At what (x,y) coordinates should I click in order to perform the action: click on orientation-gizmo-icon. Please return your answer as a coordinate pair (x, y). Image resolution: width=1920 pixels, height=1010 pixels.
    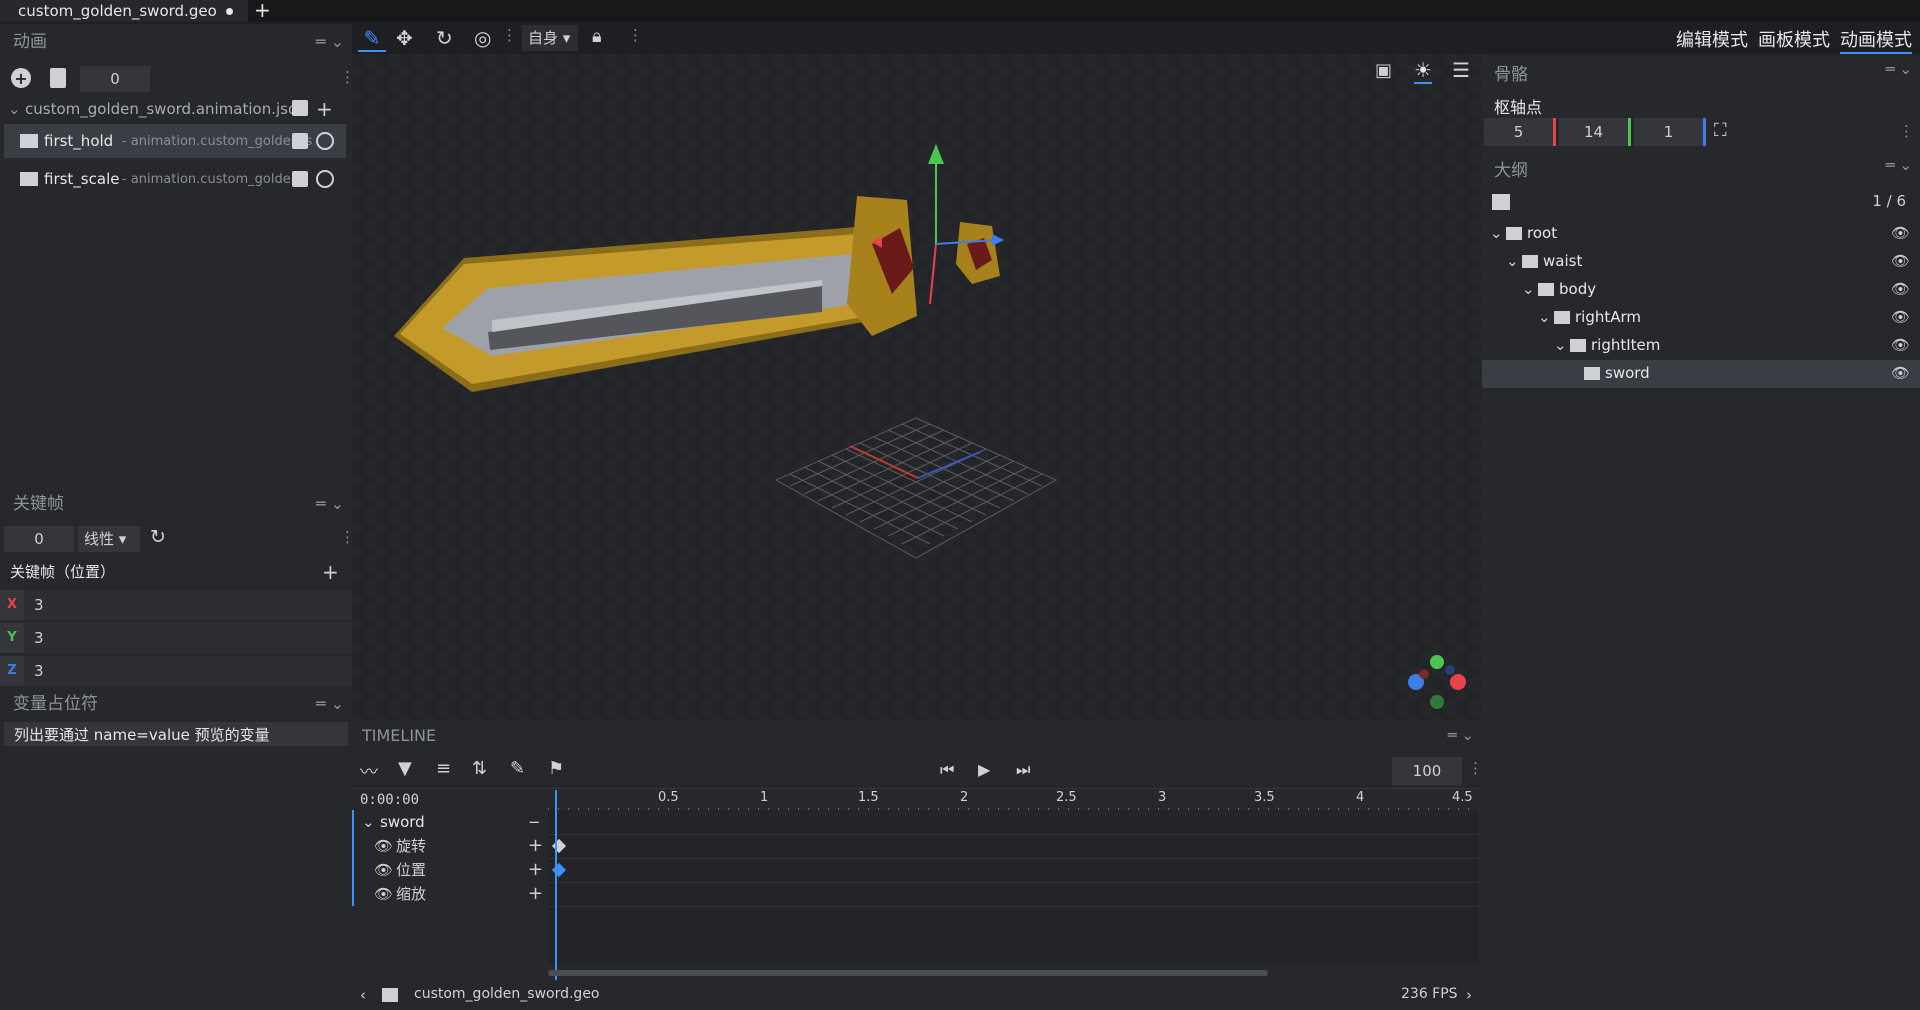
    Looking at the image, I should click on (1437, 677).